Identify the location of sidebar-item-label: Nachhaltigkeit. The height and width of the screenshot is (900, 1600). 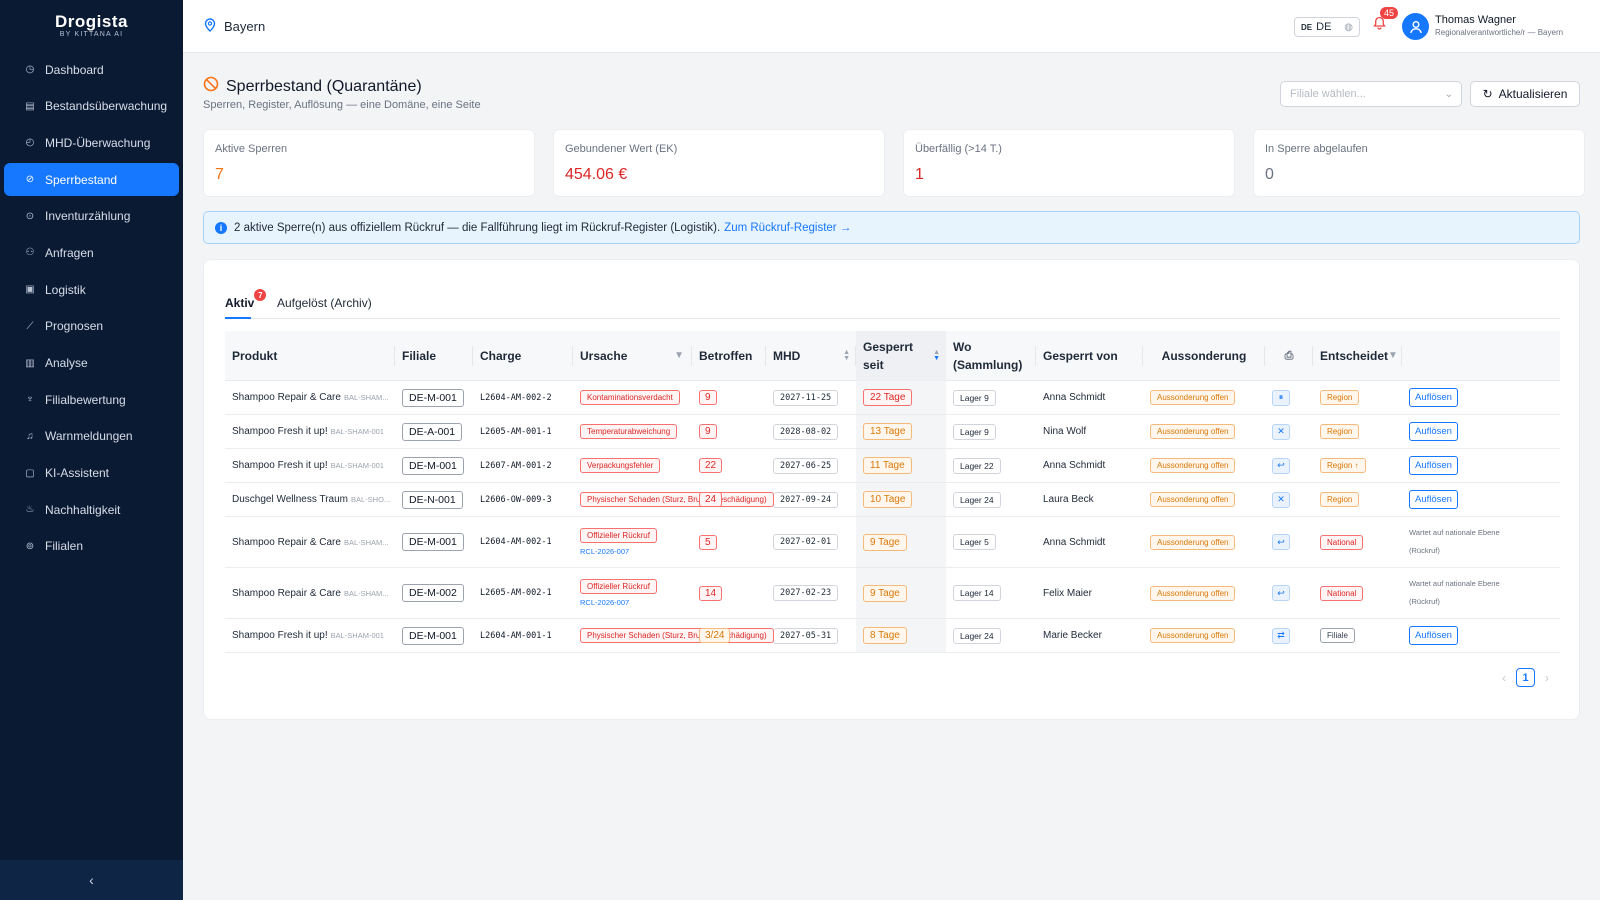
(83, 509).